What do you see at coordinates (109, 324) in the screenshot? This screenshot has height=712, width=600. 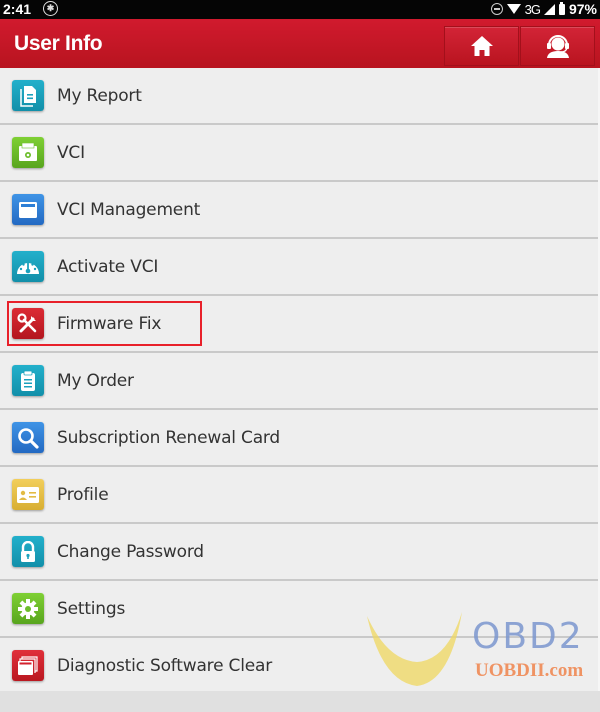 I see `menu-item-label: Firmware Fix` at bounding box center [109, 324].